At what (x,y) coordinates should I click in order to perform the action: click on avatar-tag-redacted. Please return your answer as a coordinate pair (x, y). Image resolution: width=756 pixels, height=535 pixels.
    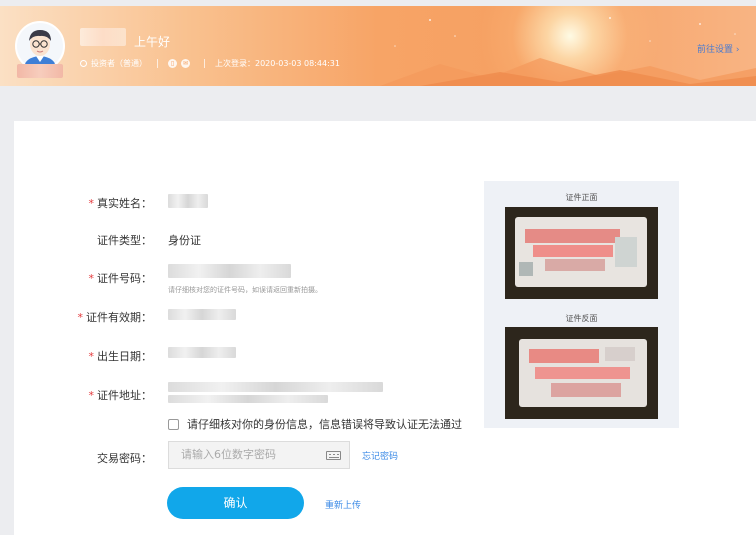
    Looking at the image, I should click on (40, 71).